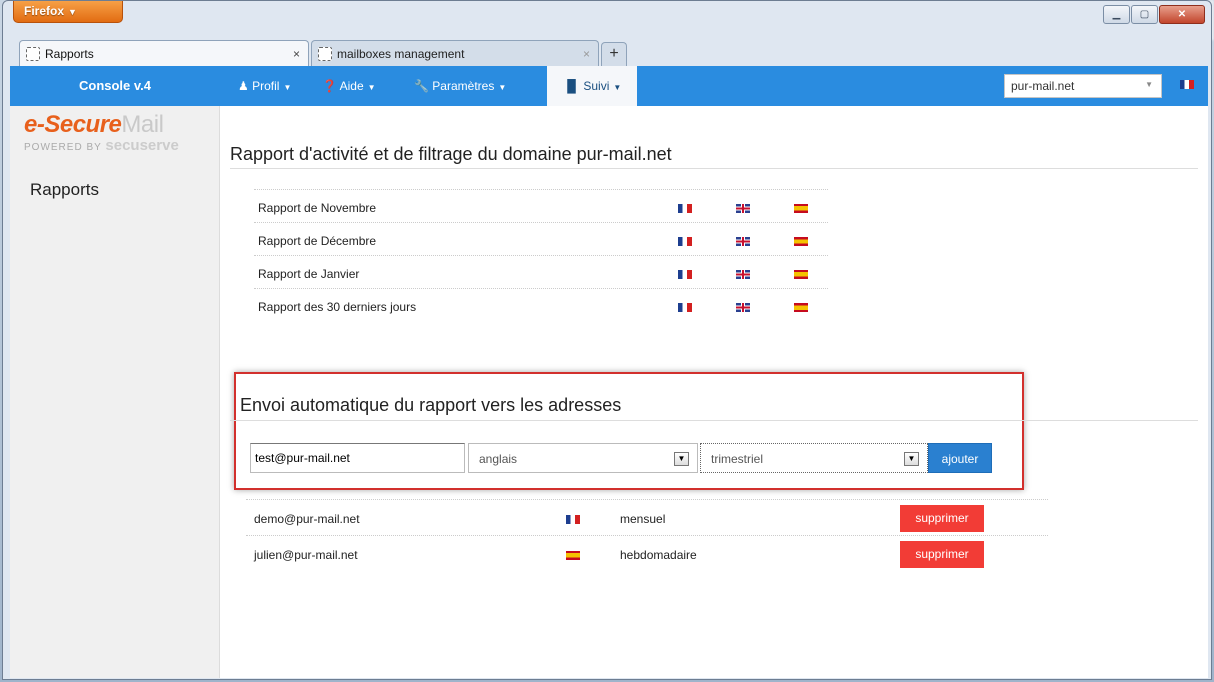 This screenshot has height=682, width=1214. What do you see at coordinates (63, 147) in the screenshot?
I see `logo-powered-by: POWERED BY` at bounding box center [63, 147].